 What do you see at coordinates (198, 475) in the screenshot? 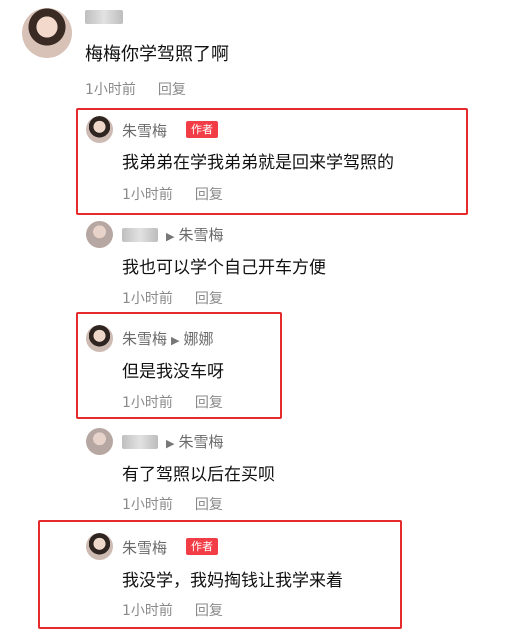
I see `comment-text: 有了驾照以后在买呗` at bounding box center [198, 475].